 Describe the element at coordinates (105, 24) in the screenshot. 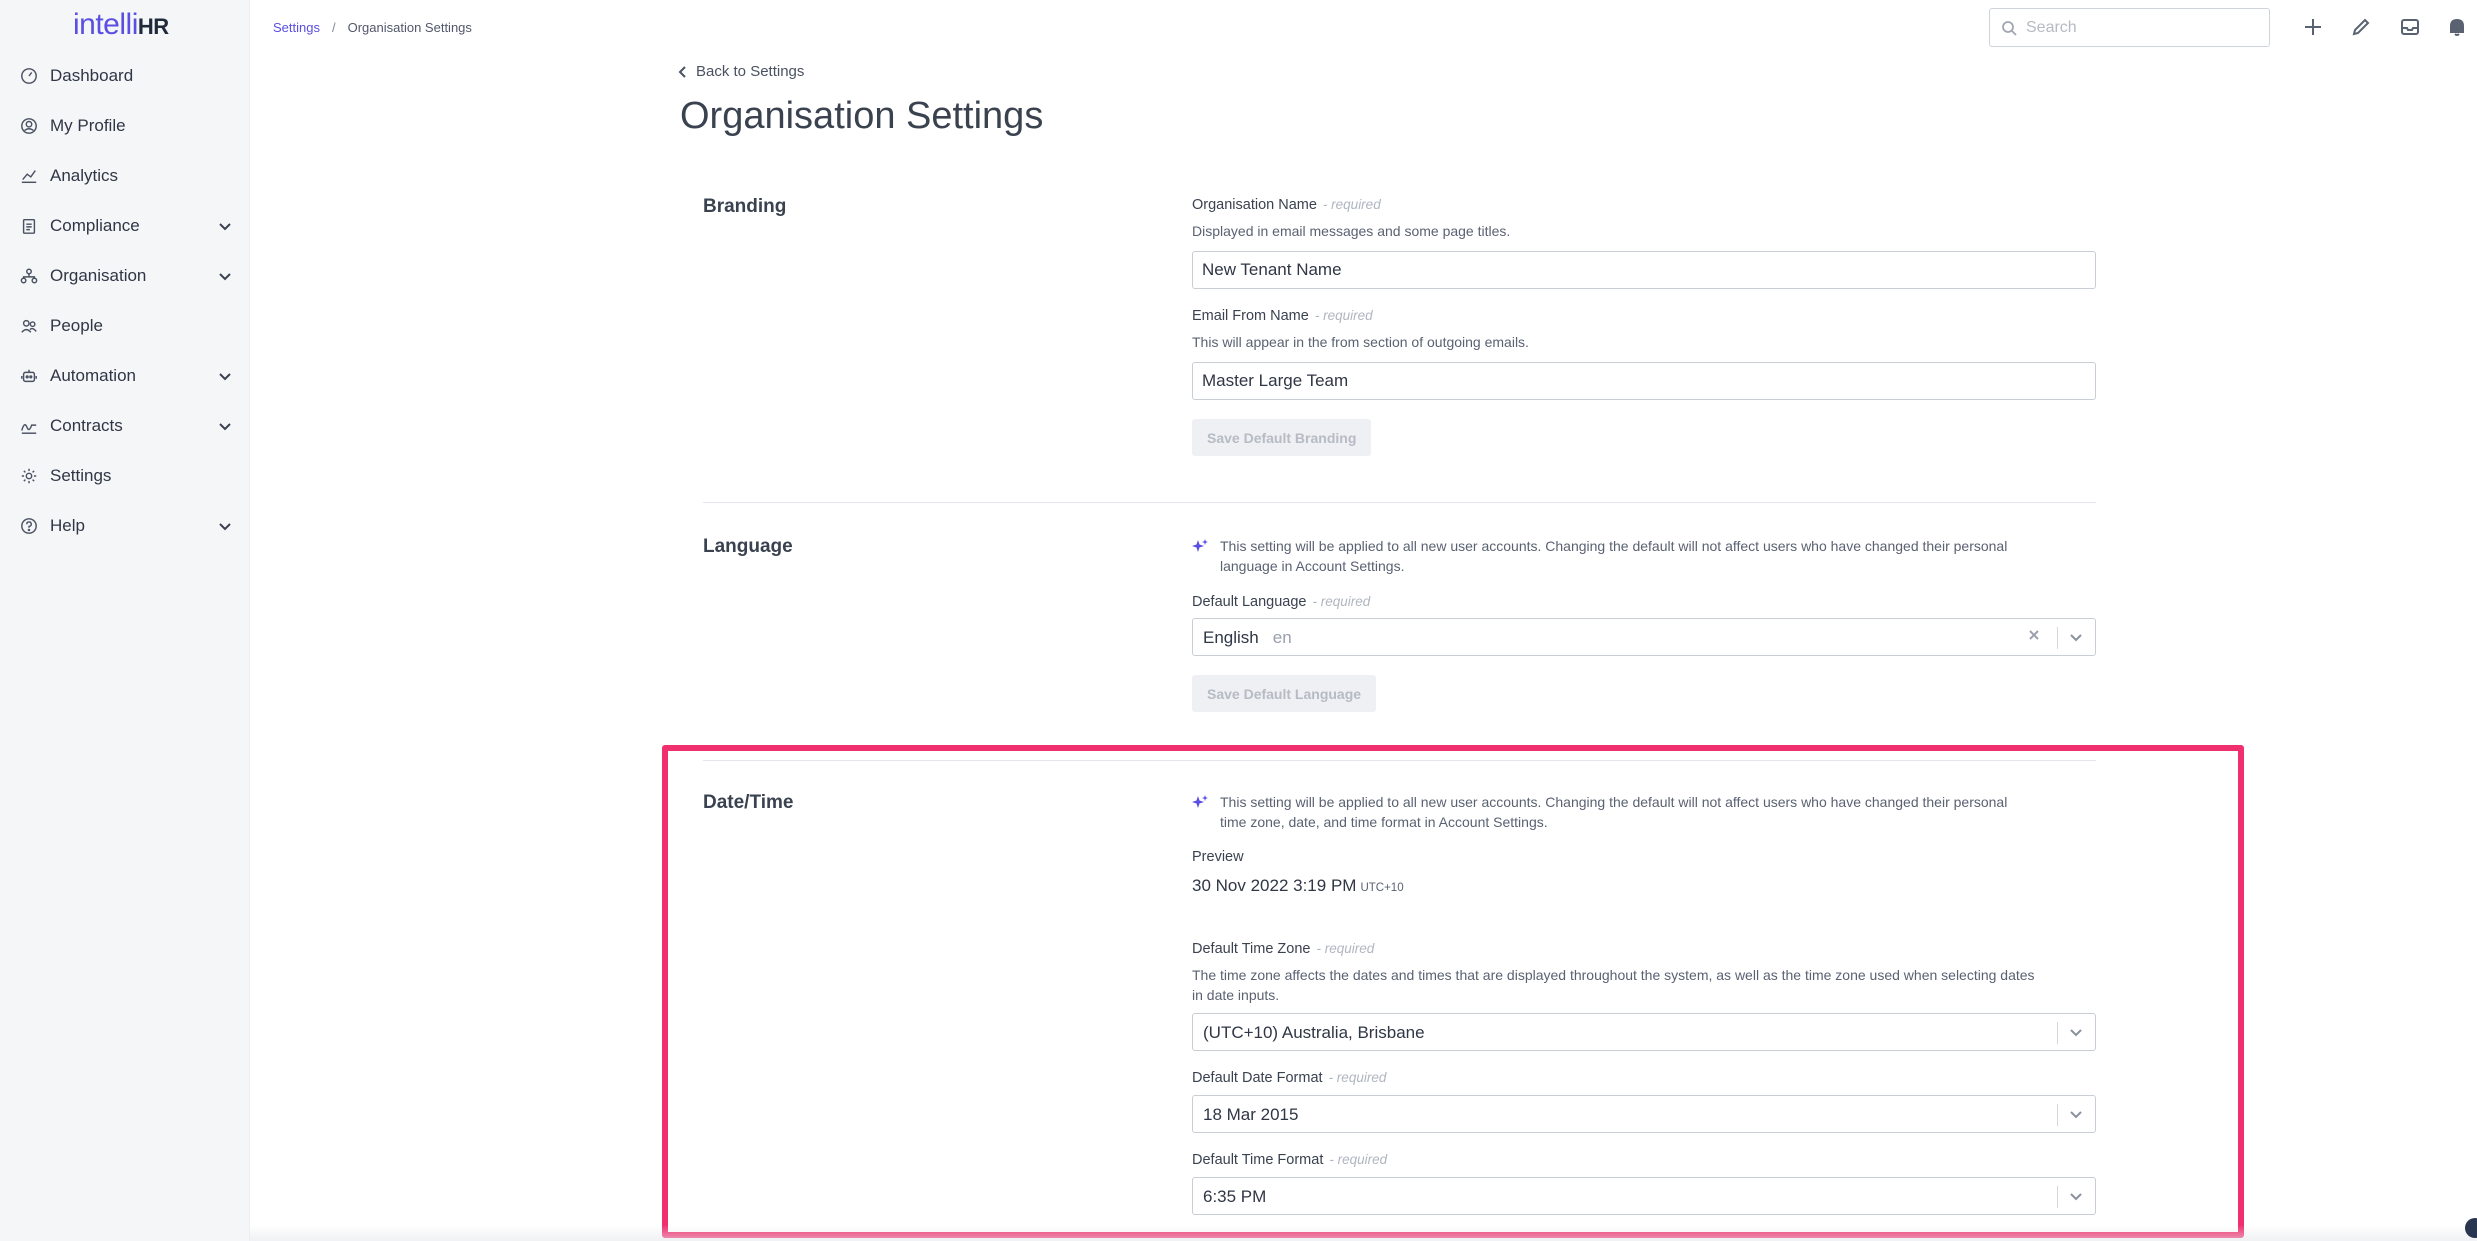

I see `logo-text-intelli: intelli` at that location.